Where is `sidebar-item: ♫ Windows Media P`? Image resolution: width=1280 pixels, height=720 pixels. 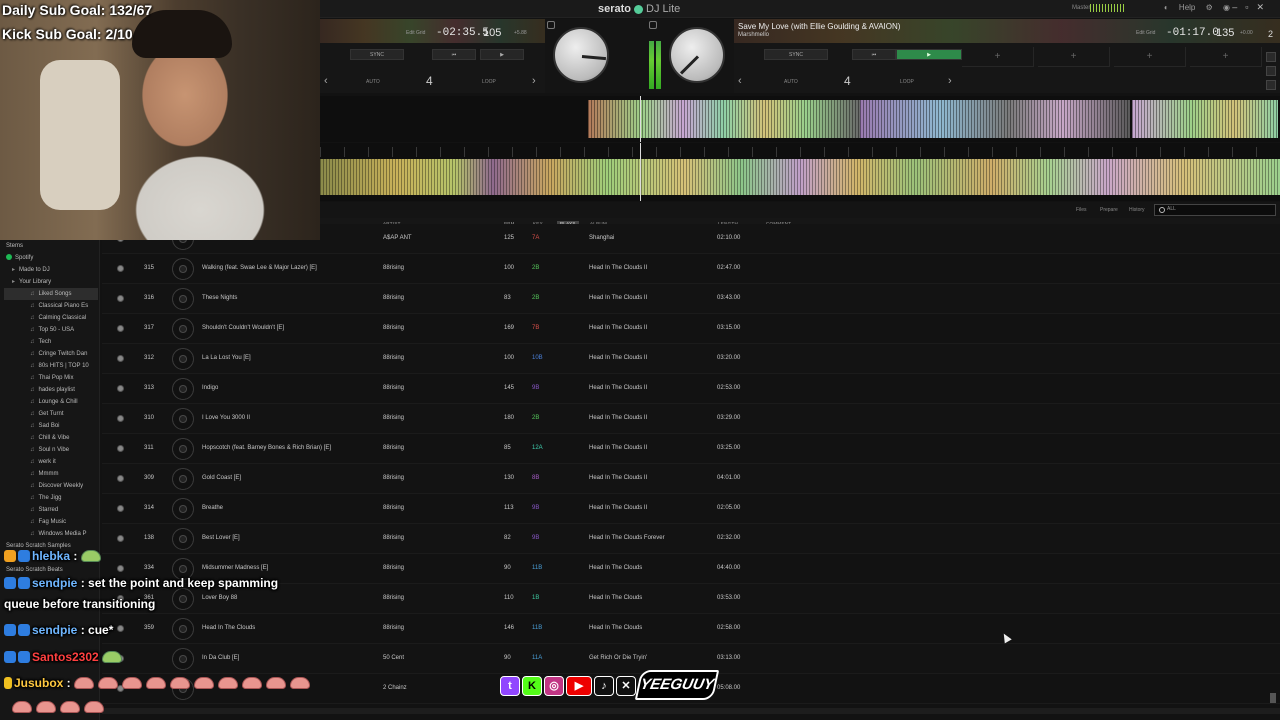 sidebar-item: ♫ Windows Media P is located at coordinates (51, 534).